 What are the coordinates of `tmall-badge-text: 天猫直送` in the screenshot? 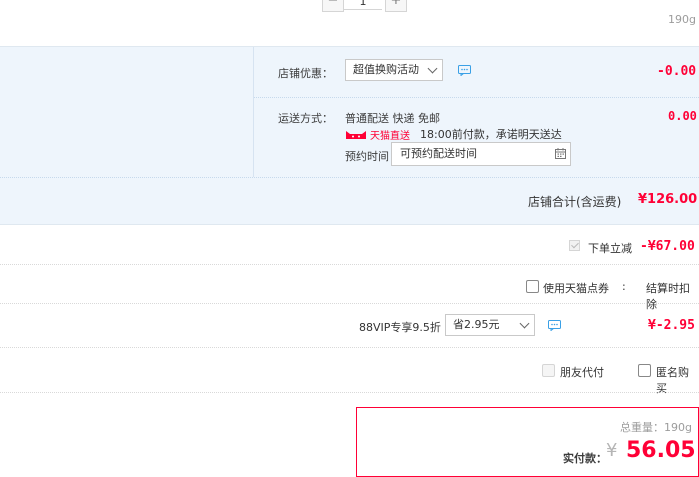 It's located at (390, 136).